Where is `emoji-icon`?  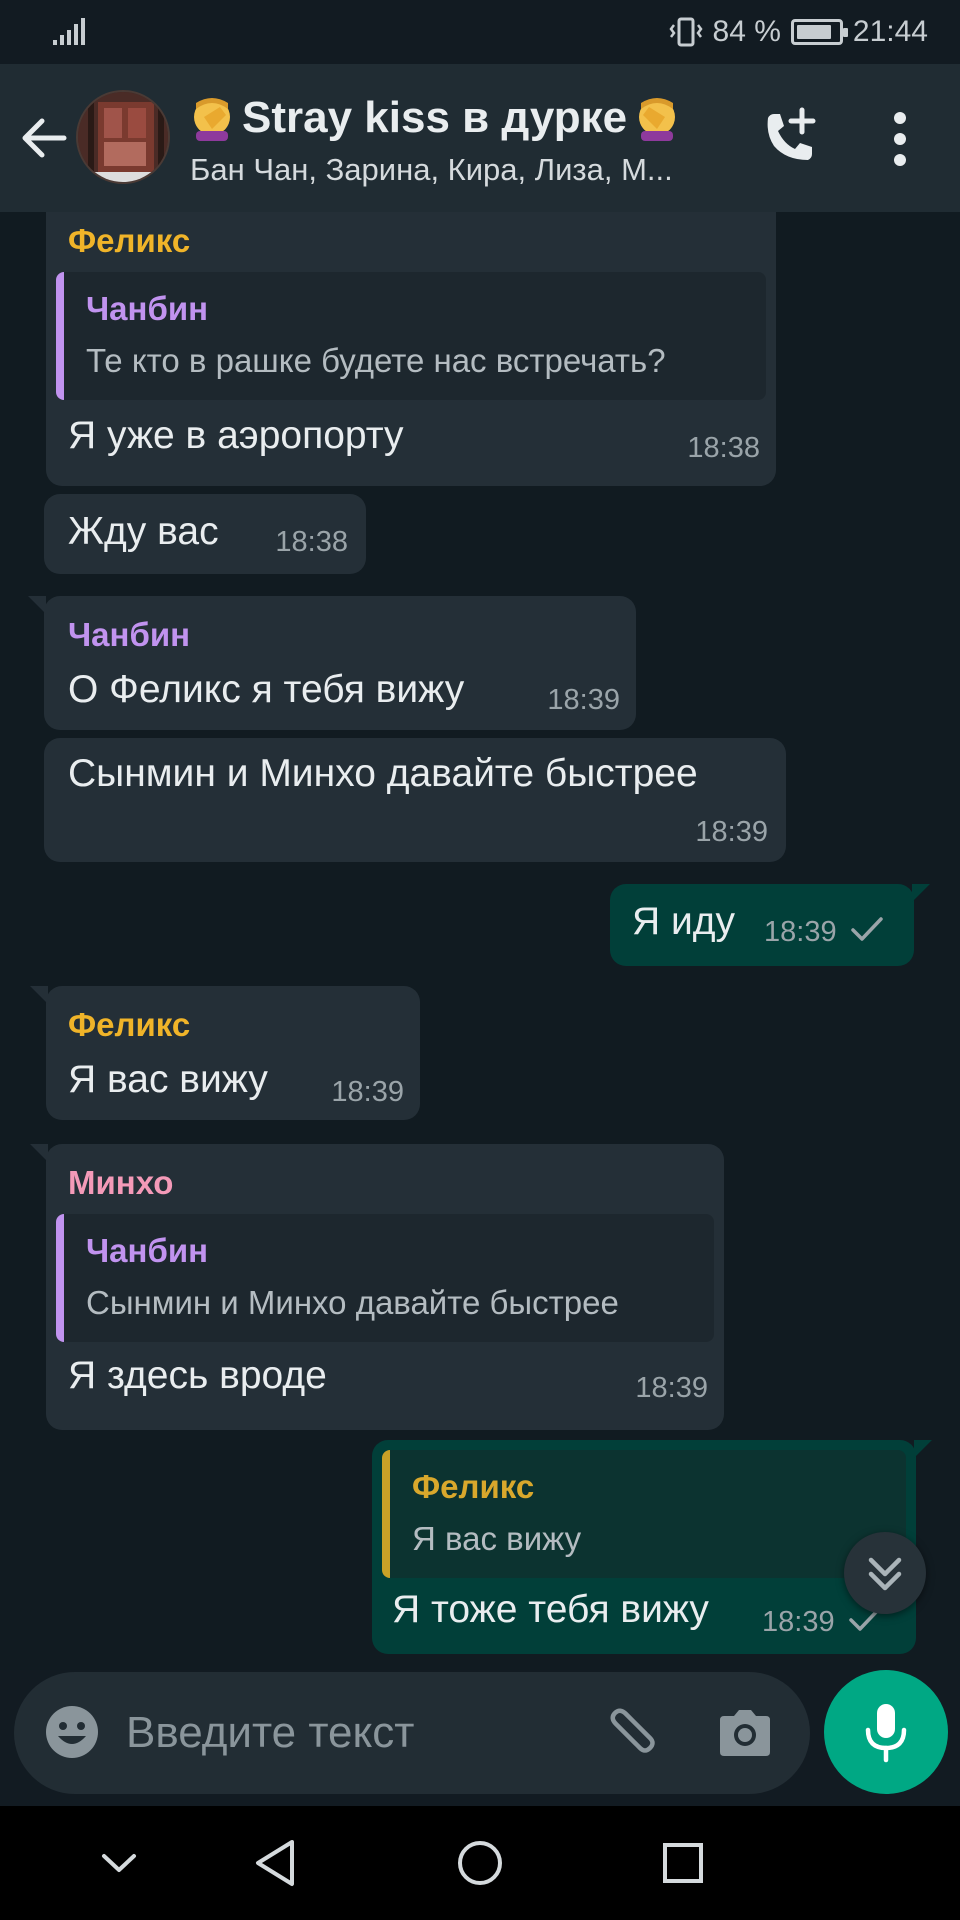 emoji-icon is located at coordinates (72, 1732).